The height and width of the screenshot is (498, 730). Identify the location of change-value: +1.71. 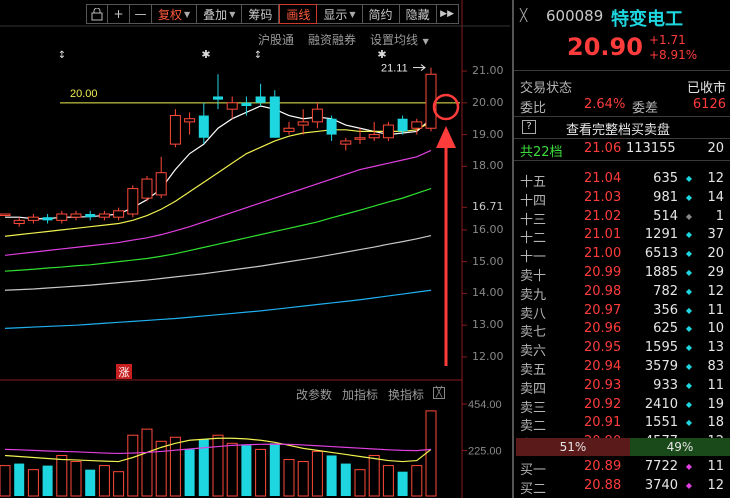
(667, 40).